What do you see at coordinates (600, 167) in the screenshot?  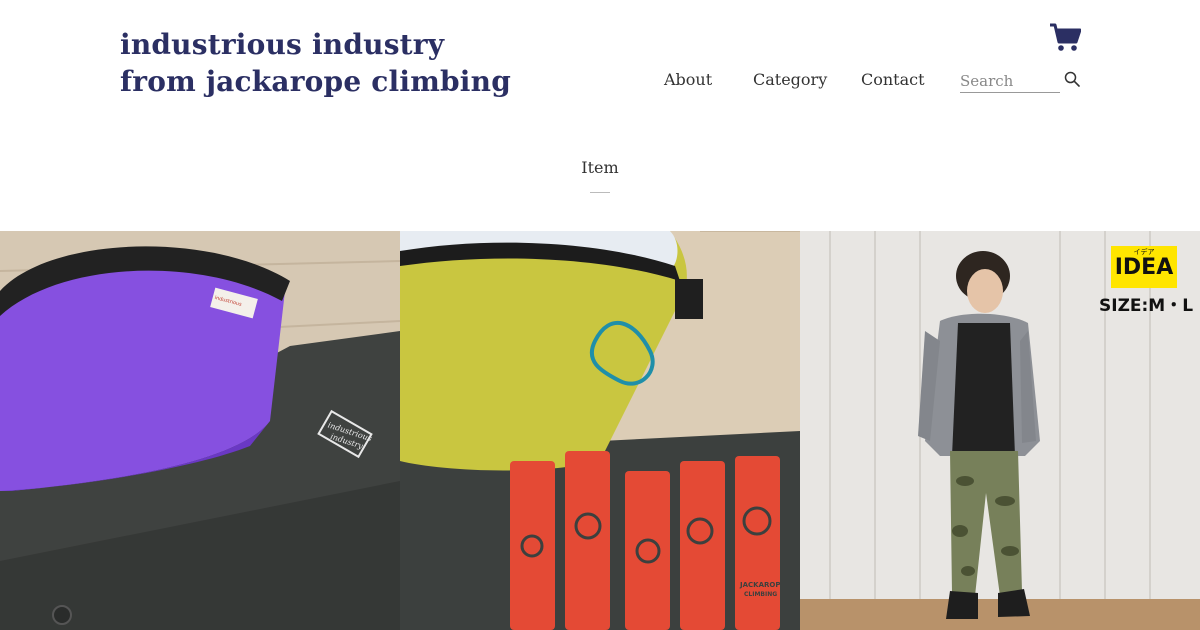 I see `section-title: Item` at bounding box center [600, 167].